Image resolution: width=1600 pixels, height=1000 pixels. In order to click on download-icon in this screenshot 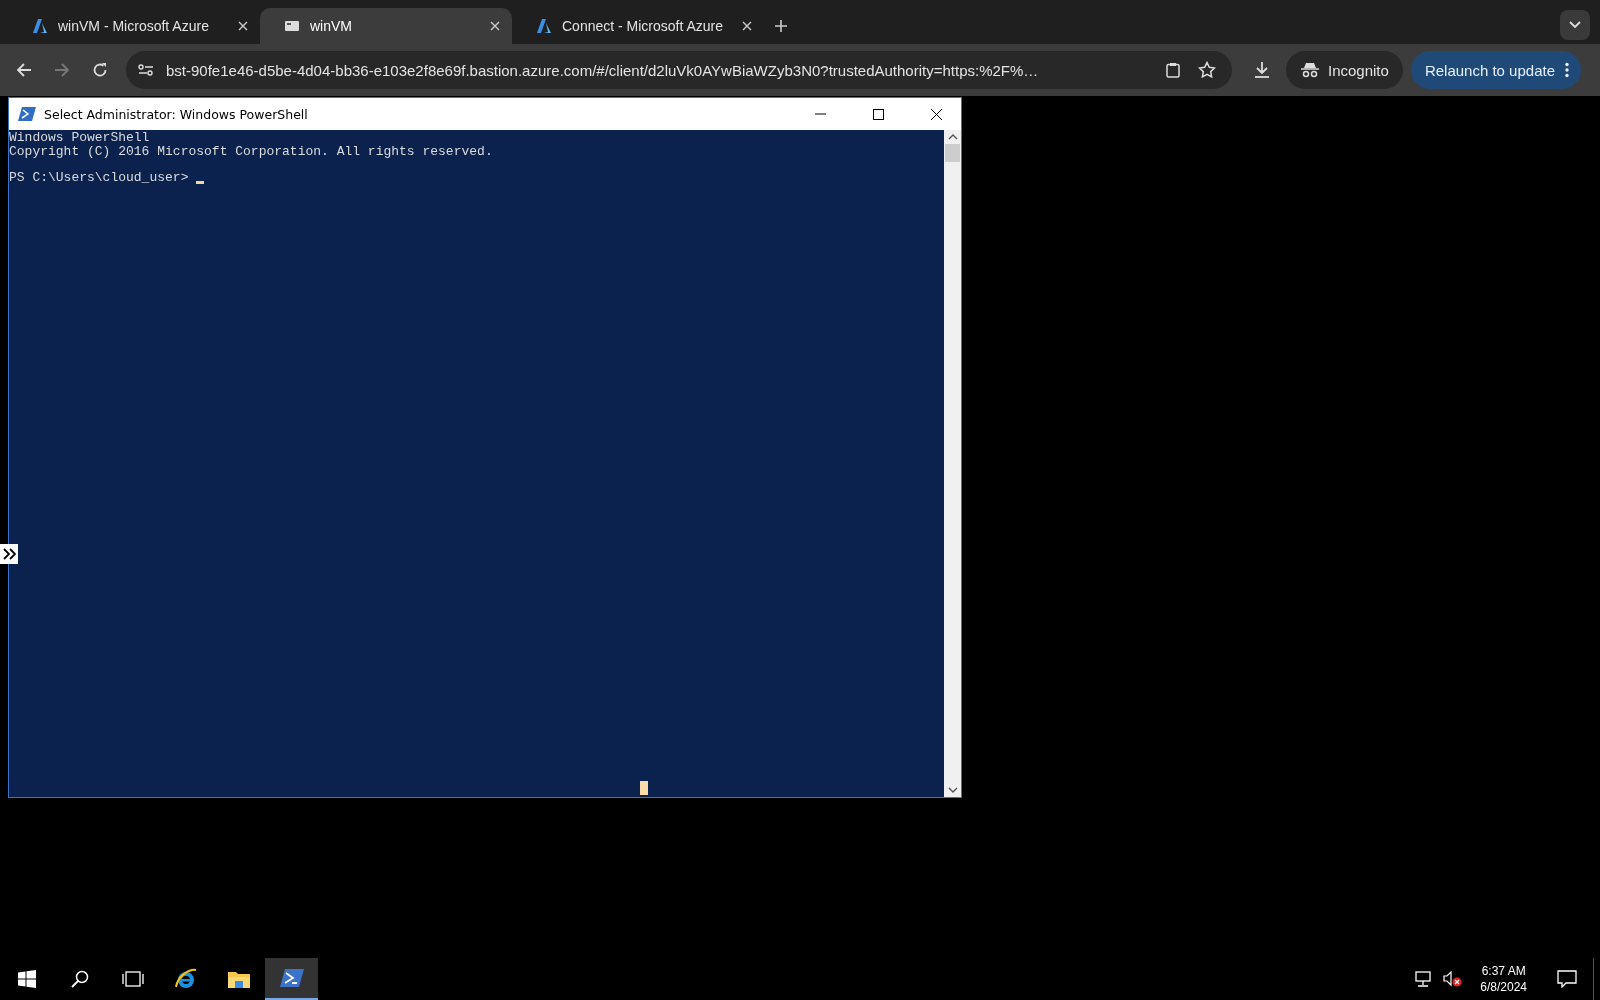, I will do `click(1262, 70)`.